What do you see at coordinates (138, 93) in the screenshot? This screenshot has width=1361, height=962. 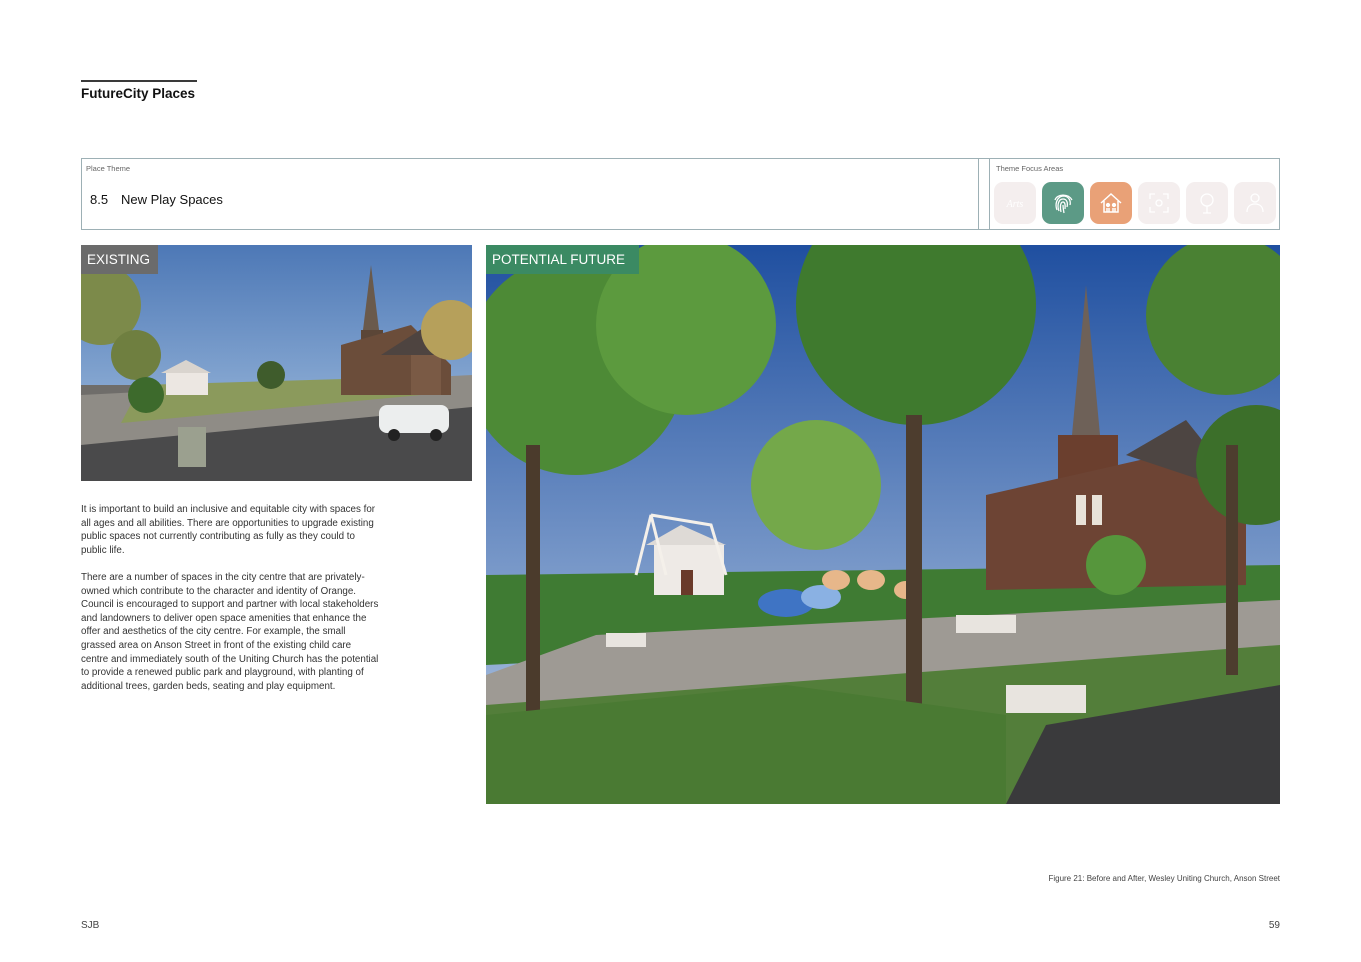 I see `page-title: FutureCity Places` at bounding box center [138, 93].